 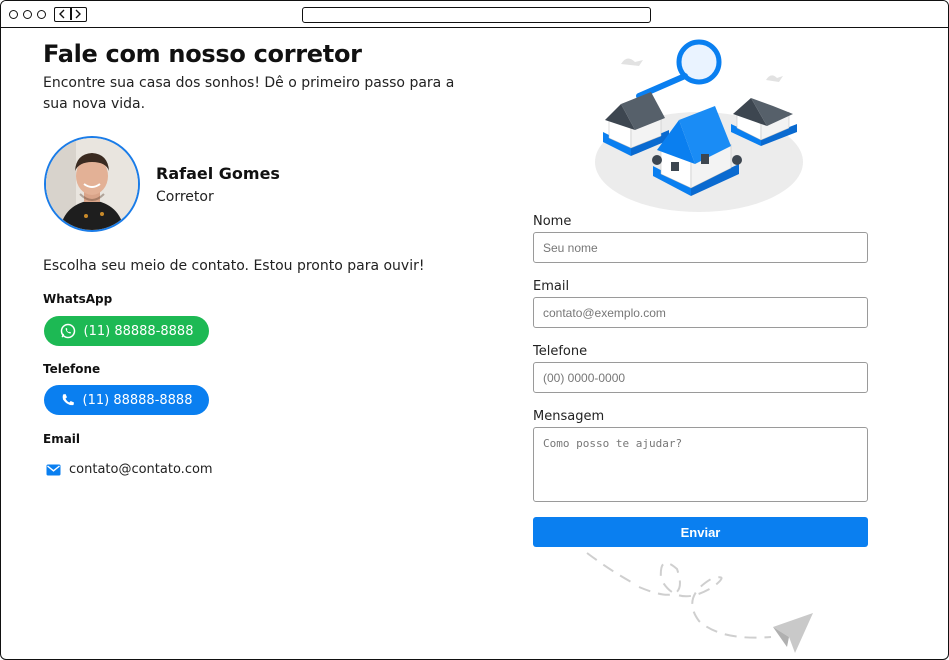 What do you see at coordinates (560, 351) in the screenshot?
I see `phone-field-label: Telefone` at bounding box center [560, 351].